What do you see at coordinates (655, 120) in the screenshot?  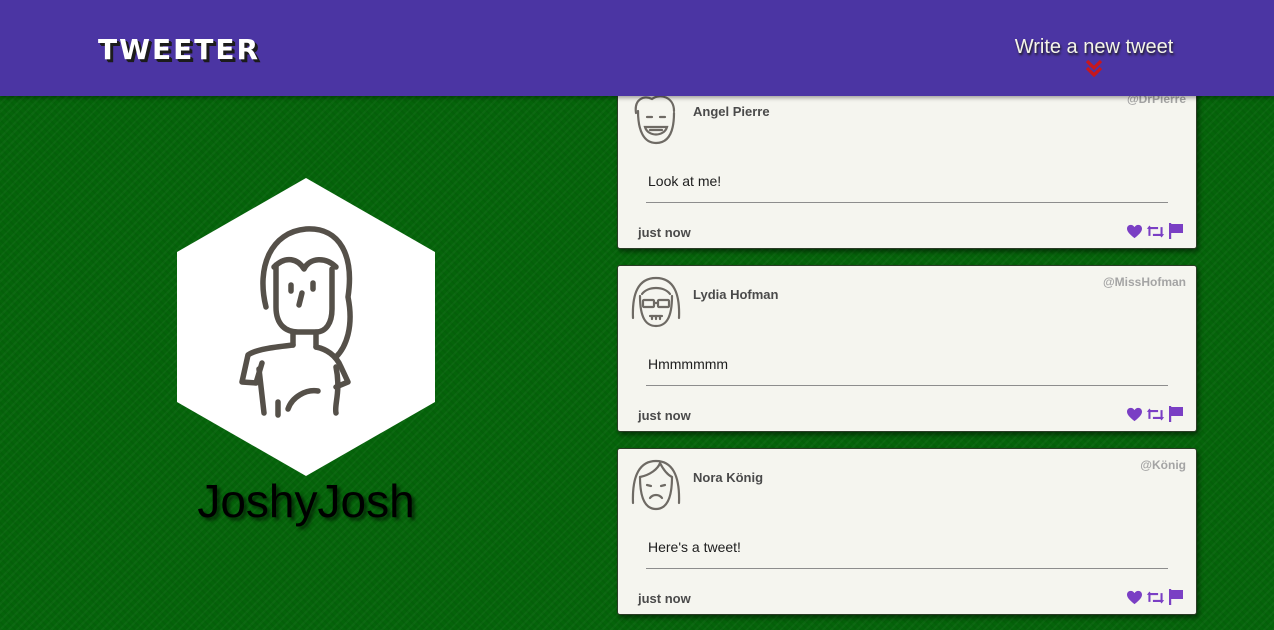 I see `smiling-man-avatar-icon` at bounding box center [655, 120].